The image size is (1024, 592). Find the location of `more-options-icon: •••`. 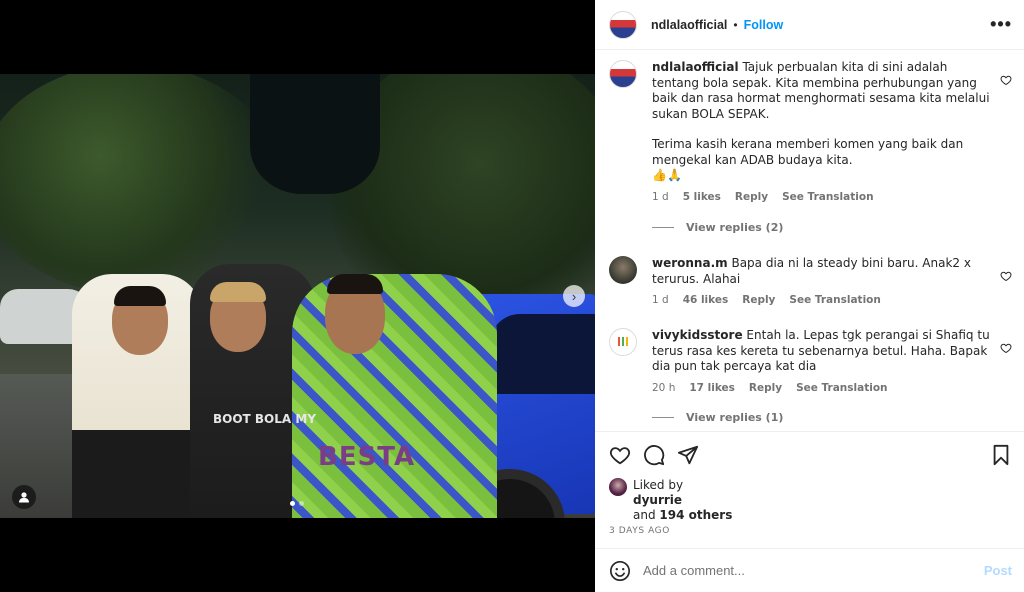

more-options-icon: ••• is located at coordinates (1001, 24).